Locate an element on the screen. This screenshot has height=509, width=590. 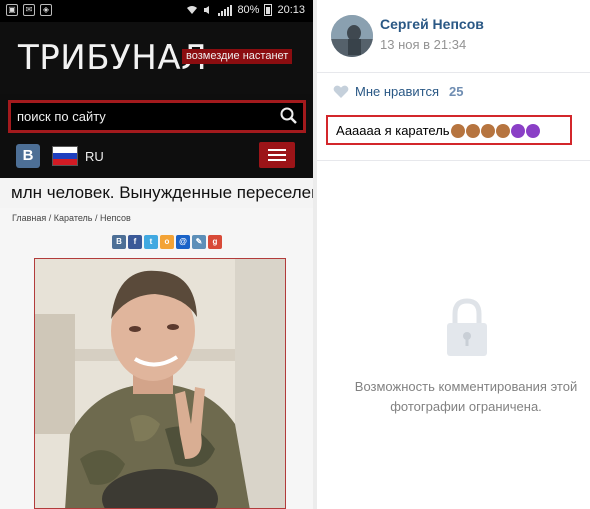
twitter-icon: t is located at coordinates (151, 242).